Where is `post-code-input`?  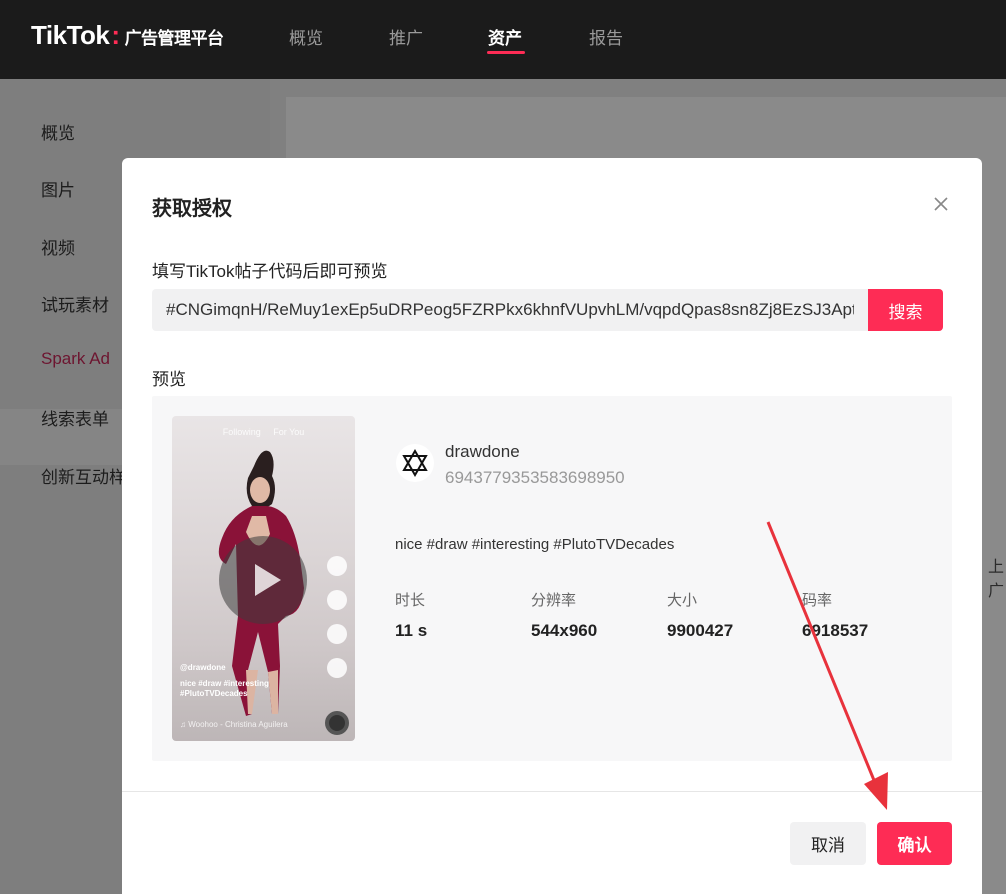
post-code-input is located at coordinates (510, 310).